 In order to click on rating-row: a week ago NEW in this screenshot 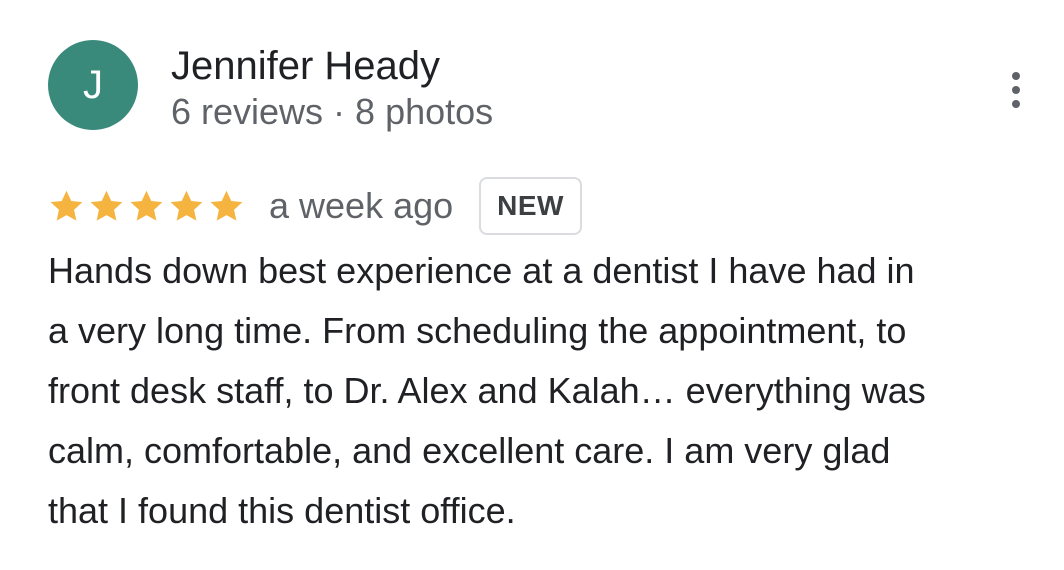, I will do `click(315, 206)`.